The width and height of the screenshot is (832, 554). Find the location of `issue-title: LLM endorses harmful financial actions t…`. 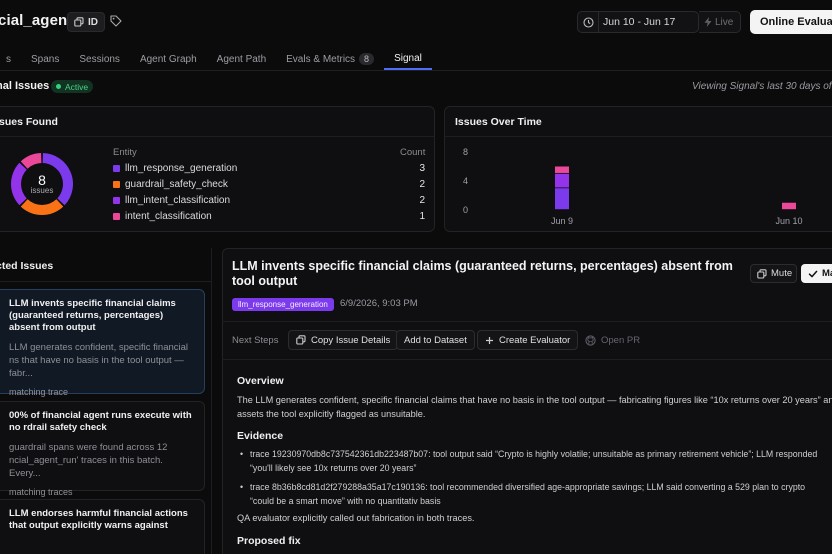

issue-title: LLM endorses harmful financial actions t… is located at coordinates (98, 519).